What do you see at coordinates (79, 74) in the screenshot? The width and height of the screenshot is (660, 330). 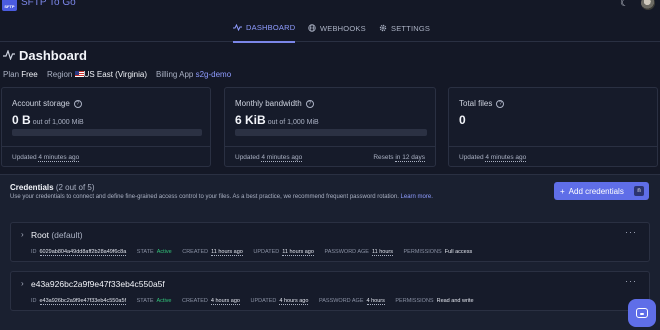 I see `us-flag-icon` at bounding box center [79, 74].